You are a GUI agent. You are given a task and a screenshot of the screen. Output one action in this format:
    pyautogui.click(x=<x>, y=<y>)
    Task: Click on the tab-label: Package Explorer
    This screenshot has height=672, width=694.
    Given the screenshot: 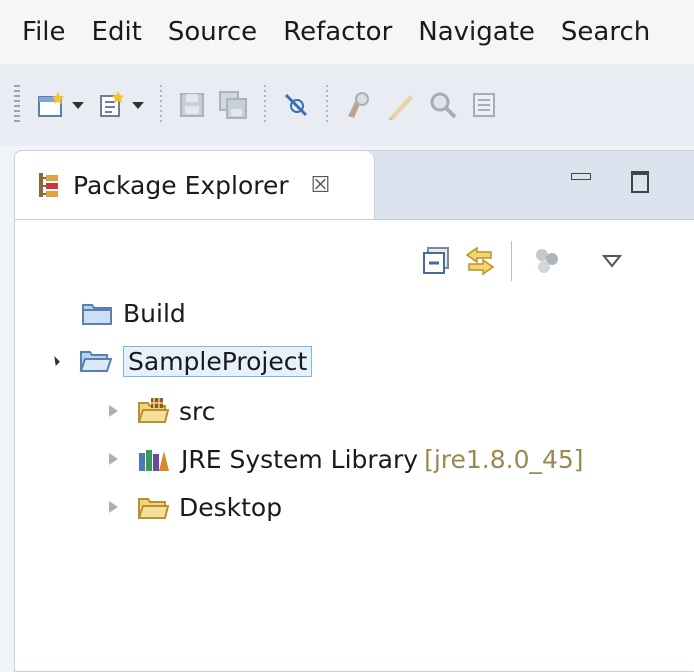 What is the action you would take?
    pyautogui.click(x=181, y=185)
    